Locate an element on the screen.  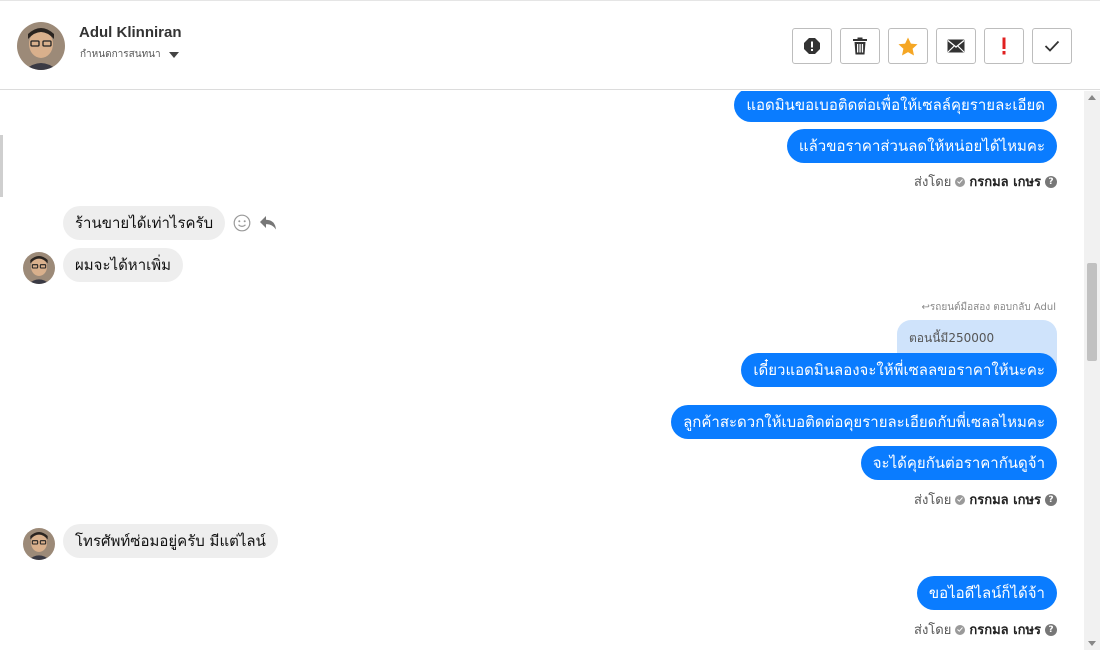
trash-icon is located at coordinates (860, 46).